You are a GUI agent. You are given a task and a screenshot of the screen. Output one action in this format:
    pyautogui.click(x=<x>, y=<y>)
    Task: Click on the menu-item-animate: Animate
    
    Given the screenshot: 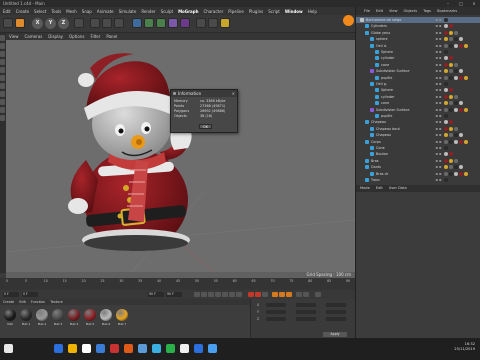 What is the action you would take?
    pyautogui.click(x=105, y=11)
    